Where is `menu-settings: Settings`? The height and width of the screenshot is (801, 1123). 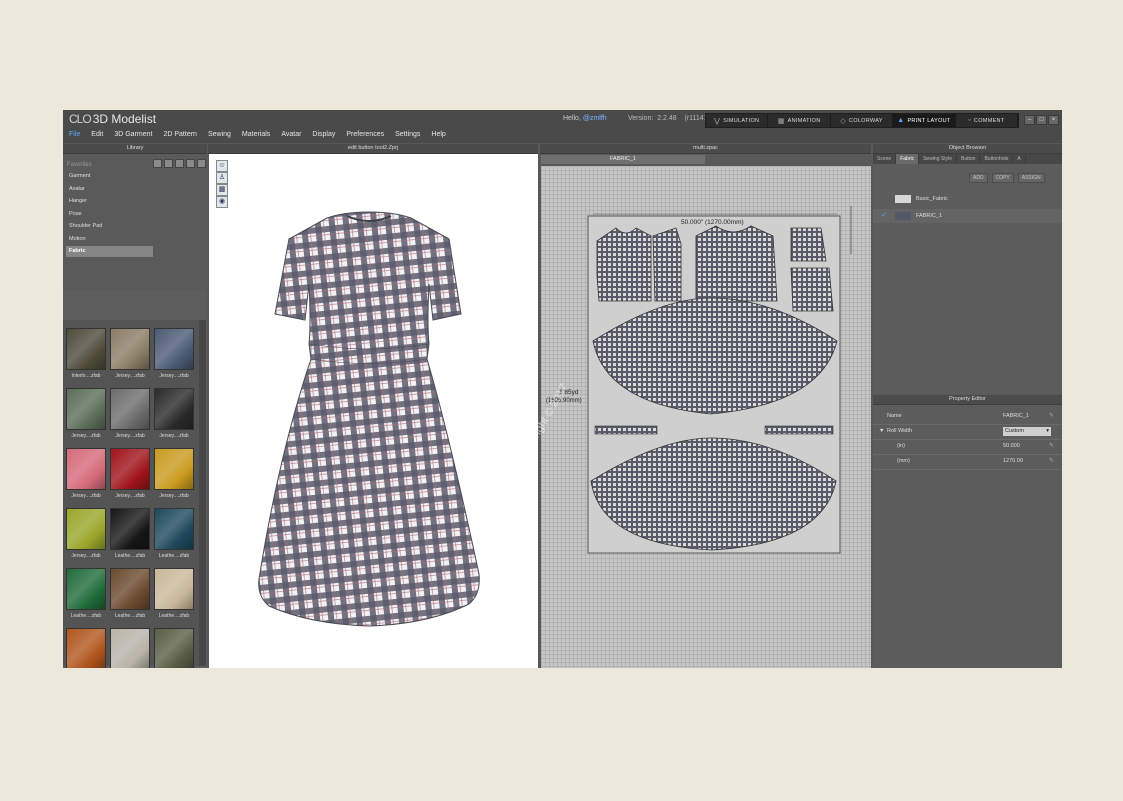
menu-settings: Settings is located at coordinates (404, 135).